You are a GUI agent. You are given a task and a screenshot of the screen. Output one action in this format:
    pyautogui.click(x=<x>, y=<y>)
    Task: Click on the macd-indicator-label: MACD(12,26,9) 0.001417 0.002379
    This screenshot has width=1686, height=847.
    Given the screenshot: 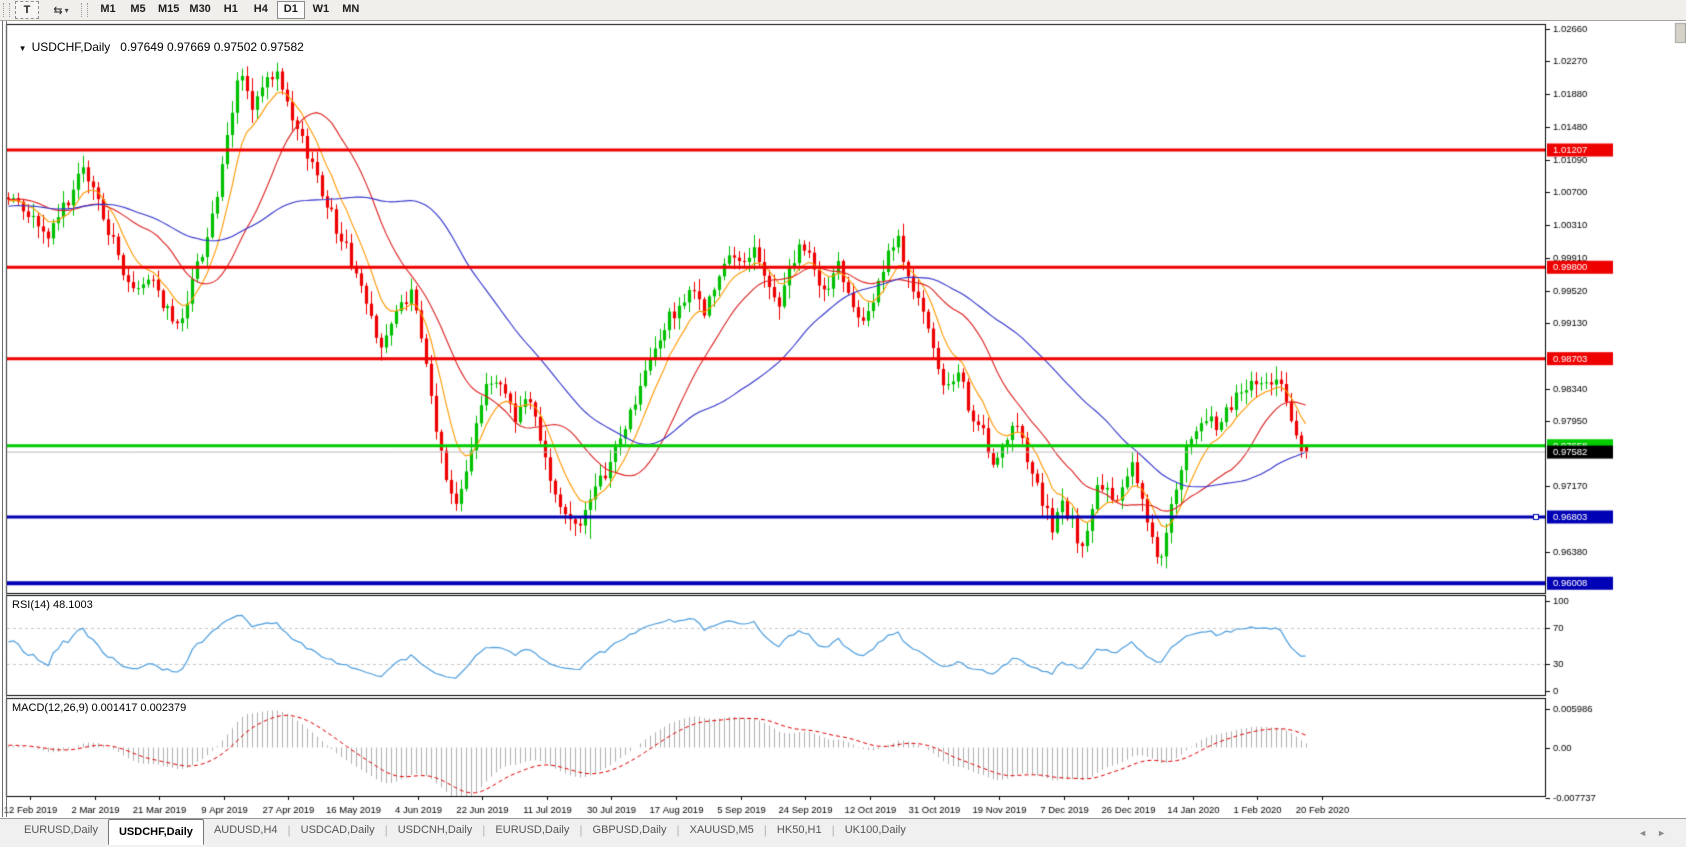 What is the action you would take?
    pyautogui.click(x=99, y=708)
    